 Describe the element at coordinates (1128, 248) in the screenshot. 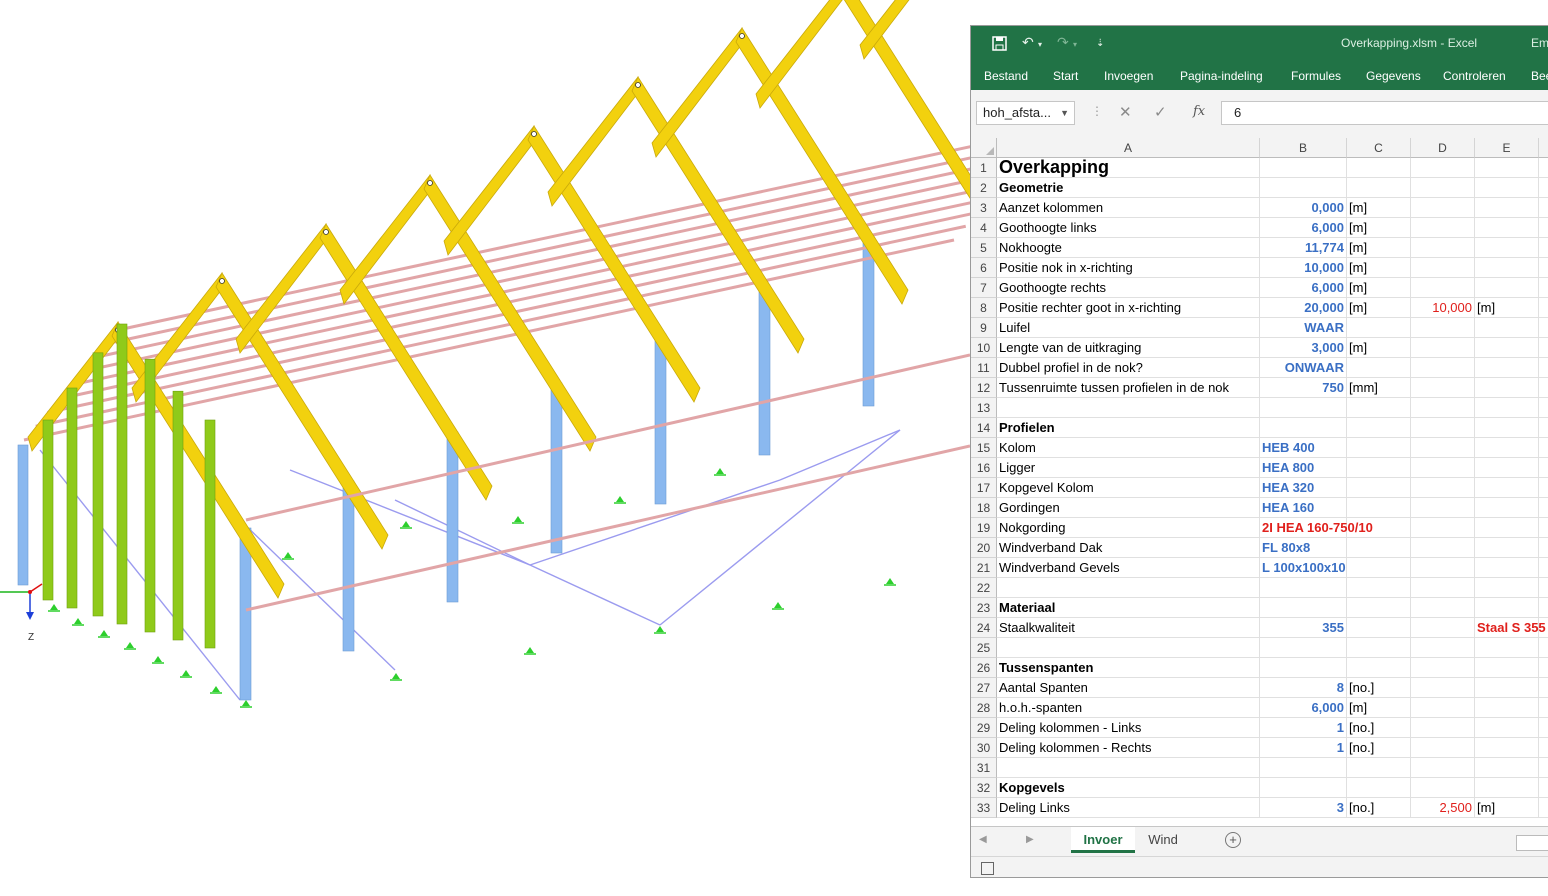

I see `cell-a: Nokhoogte` at that location.